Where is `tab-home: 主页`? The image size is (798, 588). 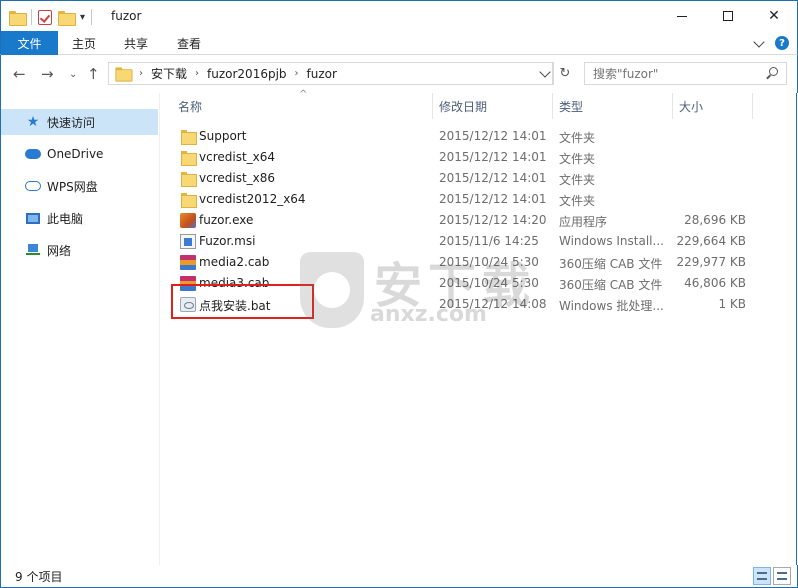 tab-home: 主页 is located at coordinates (84, 43).